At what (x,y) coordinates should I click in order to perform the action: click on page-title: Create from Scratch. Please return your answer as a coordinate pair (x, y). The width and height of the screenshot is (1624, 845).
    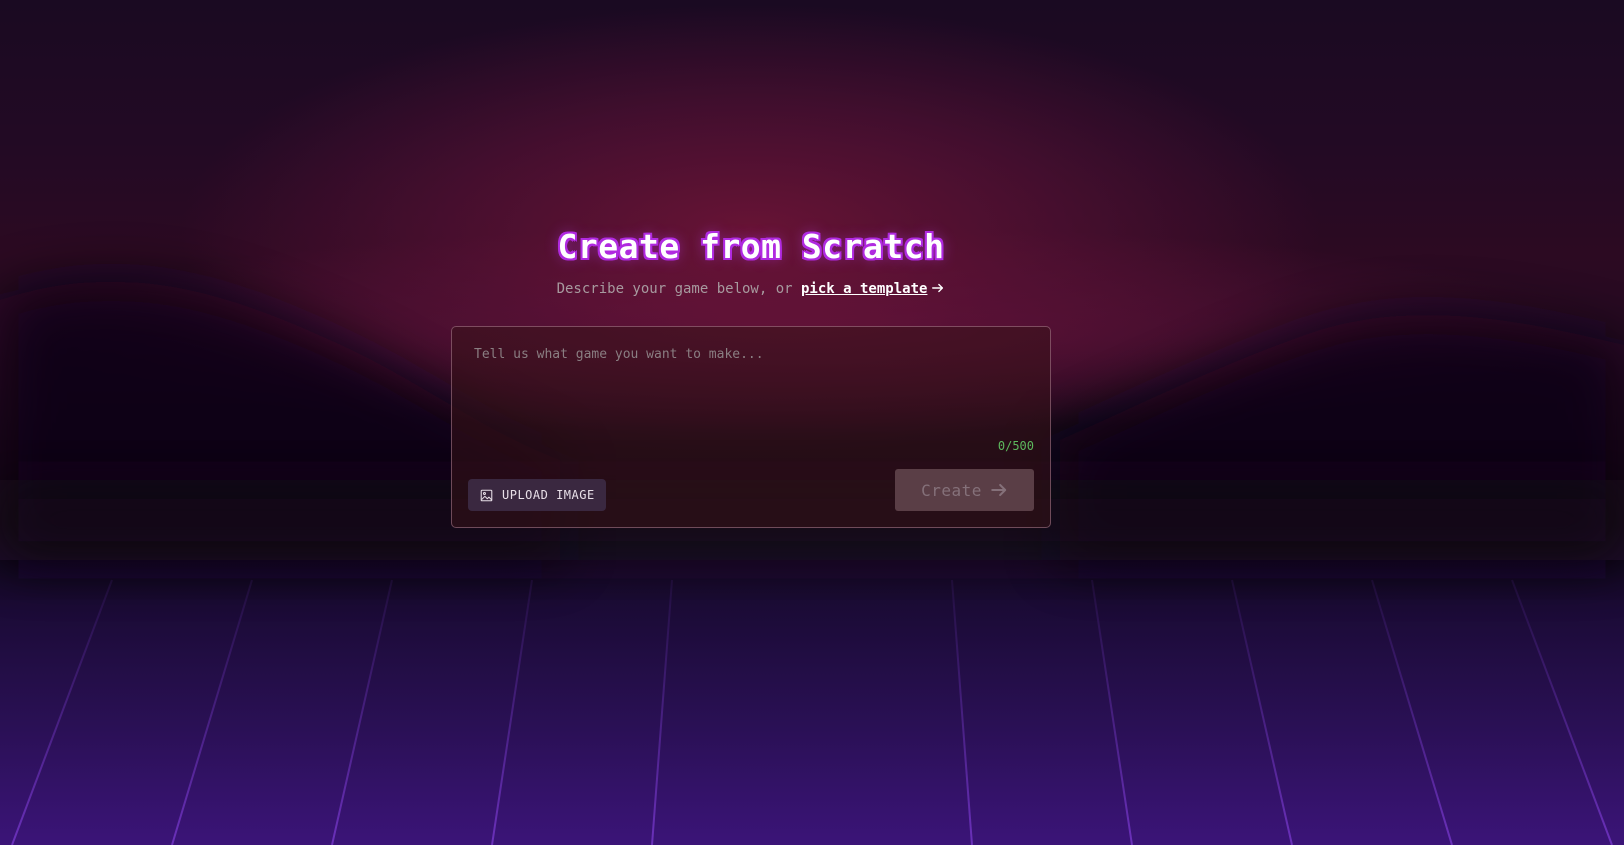
    Looking at the image, I should click on (751, 246).